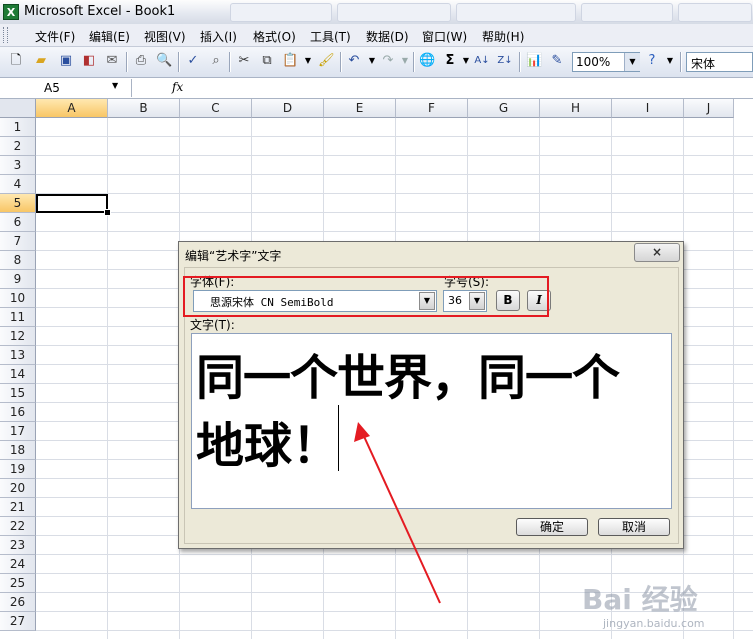  Describe the element at coordinates (18, 222) in the screenshot. I see `row-header-6: 6` at that location.